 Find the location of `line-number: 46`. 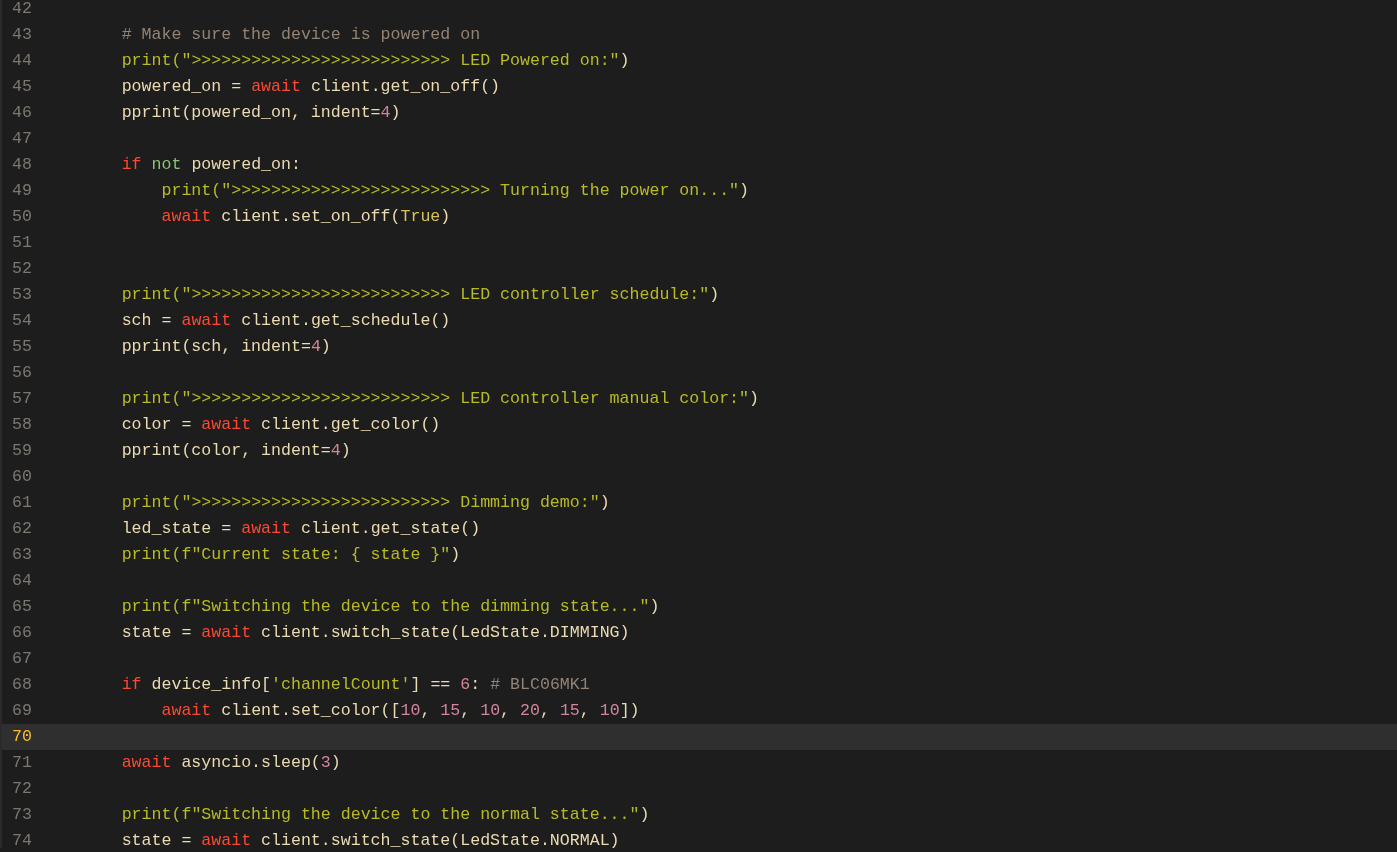

line-number: 46 is located at coordinates (22, 113).